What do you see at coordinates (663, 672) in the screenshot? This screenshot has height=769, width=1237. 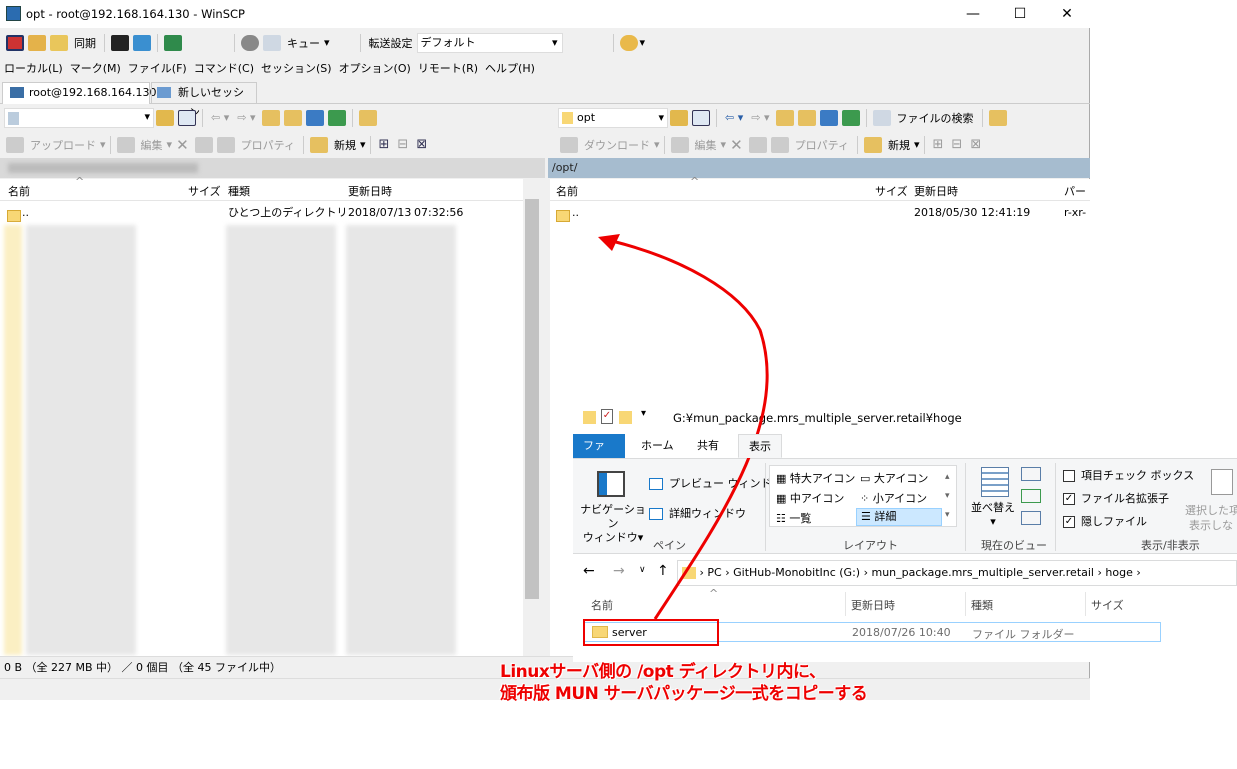 I see `annotation-line1: Linuxサーバ側の /opt ディレクトリ内に、` at bounding box center [663, 672].